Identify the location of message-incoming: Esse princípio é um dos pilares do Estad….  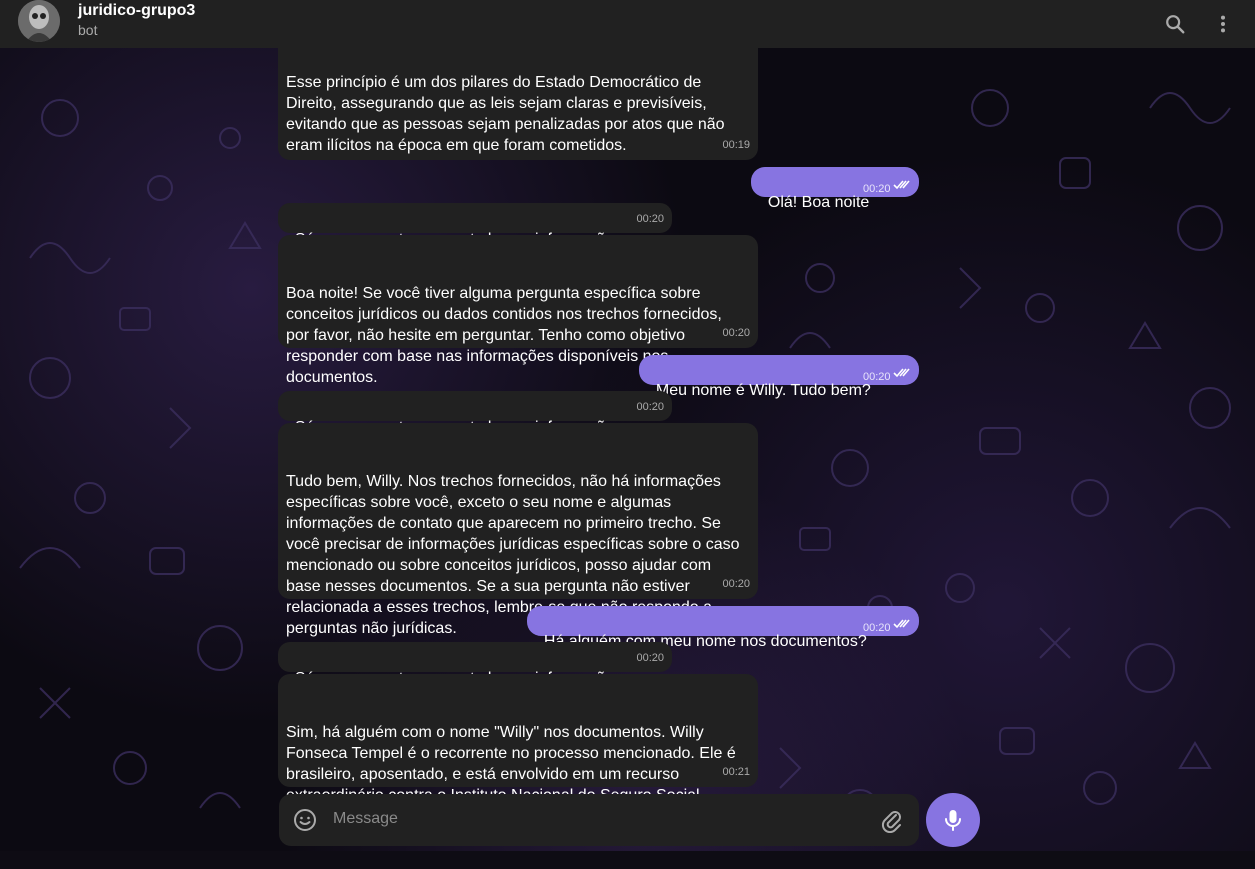
(518, 104).